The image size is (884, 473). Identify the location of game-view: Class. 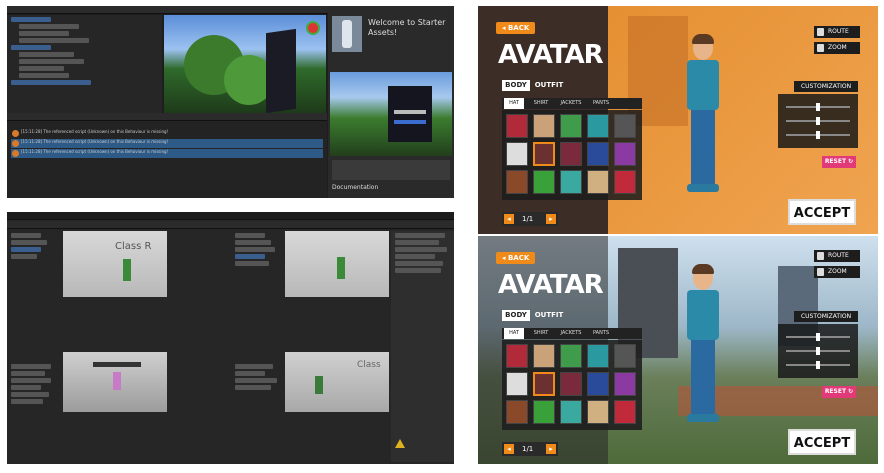
(337, 382).